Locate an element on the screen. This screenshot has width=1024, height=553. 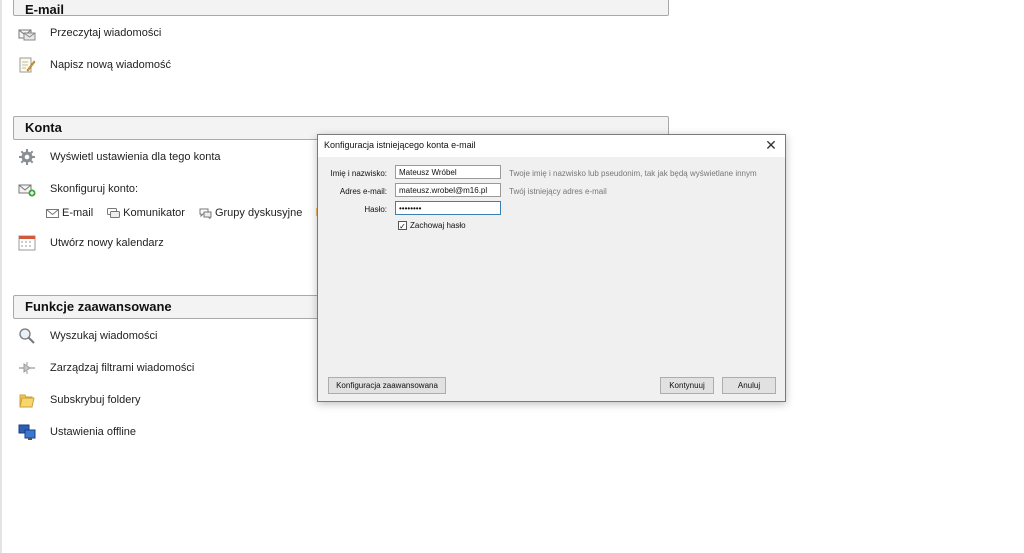
cancel-button: Anuluj is located at coordinates (749, 385).